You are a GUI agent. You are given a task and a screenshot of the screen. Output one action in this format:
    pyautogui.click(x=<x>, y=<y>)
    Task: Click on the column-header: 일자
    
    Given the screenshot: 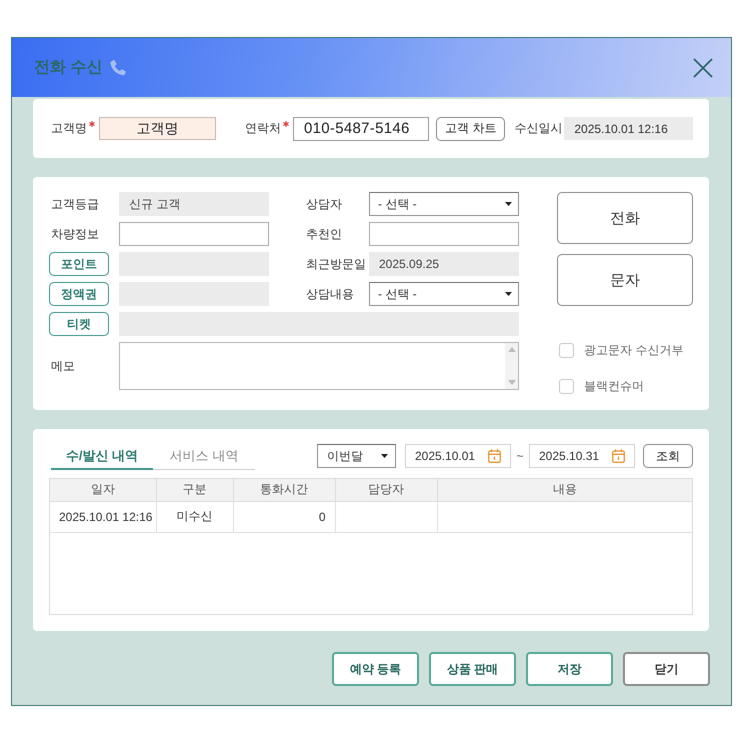 What is the action you would take?
    pyautogui.click(x=103, y=490)
    